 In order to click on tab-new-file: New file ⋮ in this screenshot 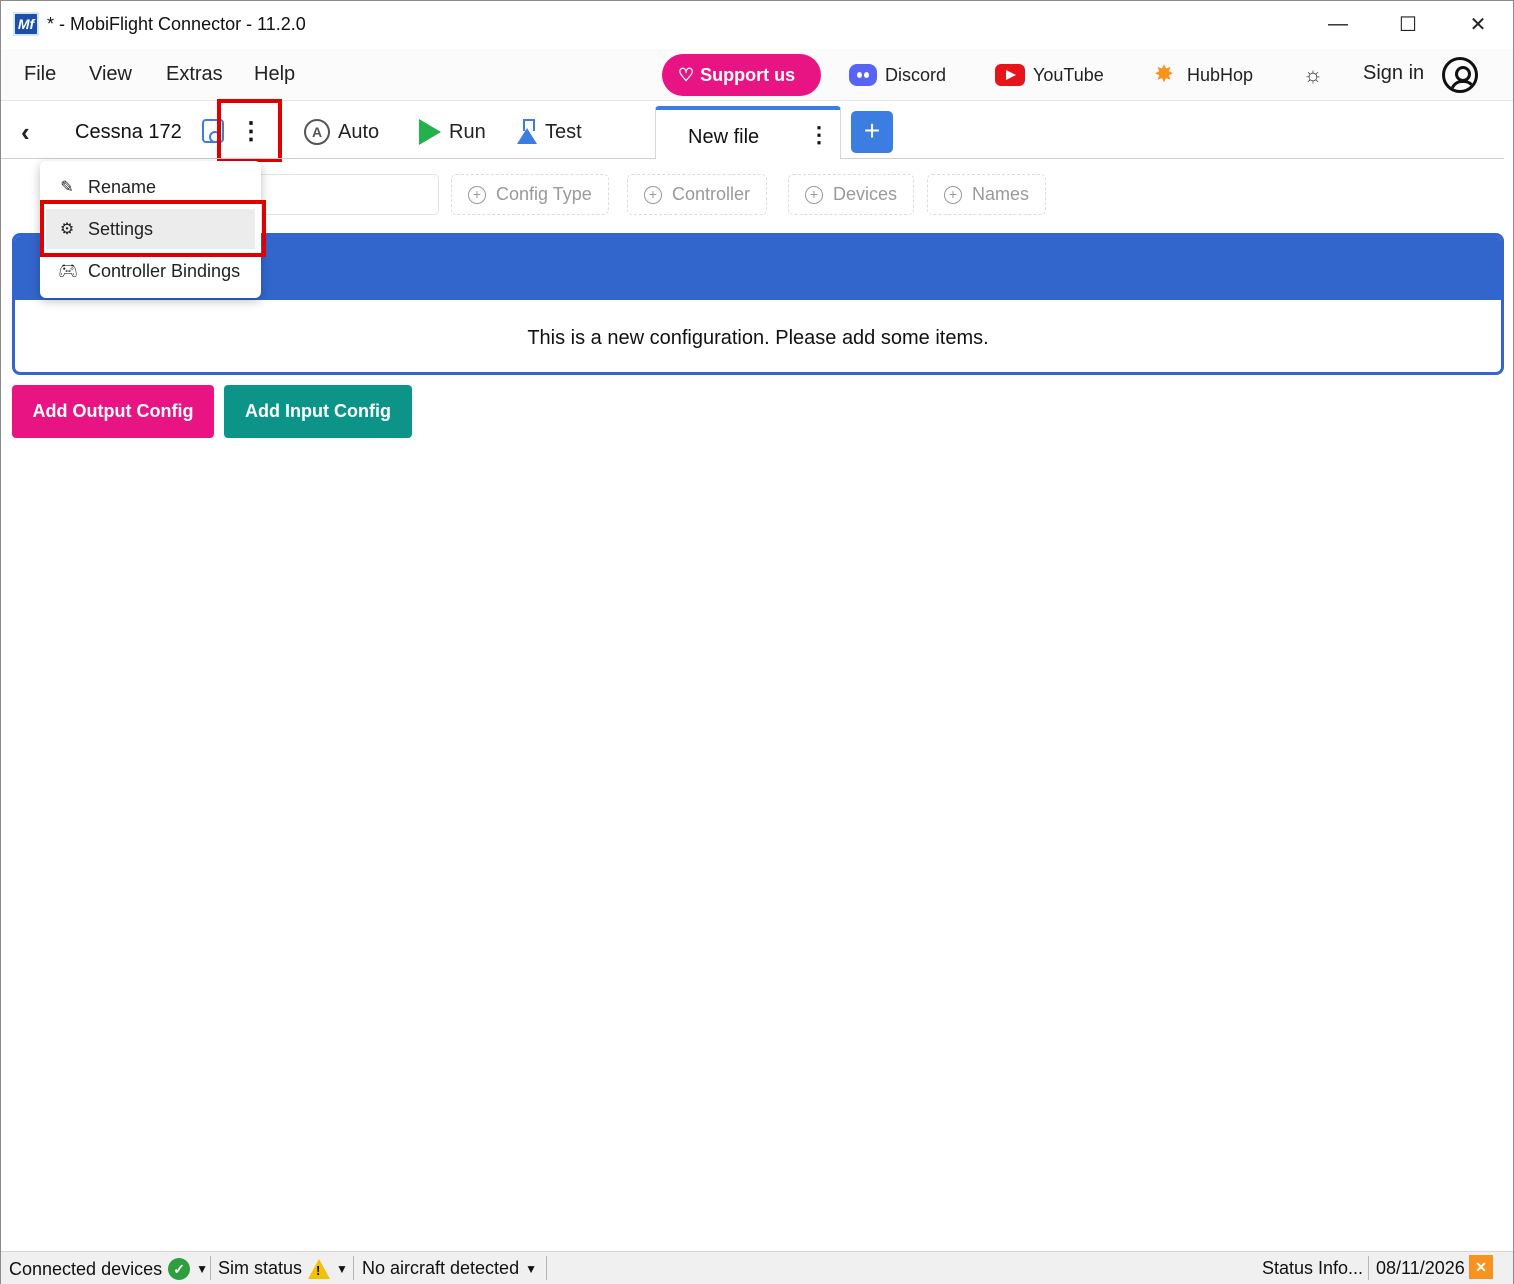, I will do `click(748, 132)`.